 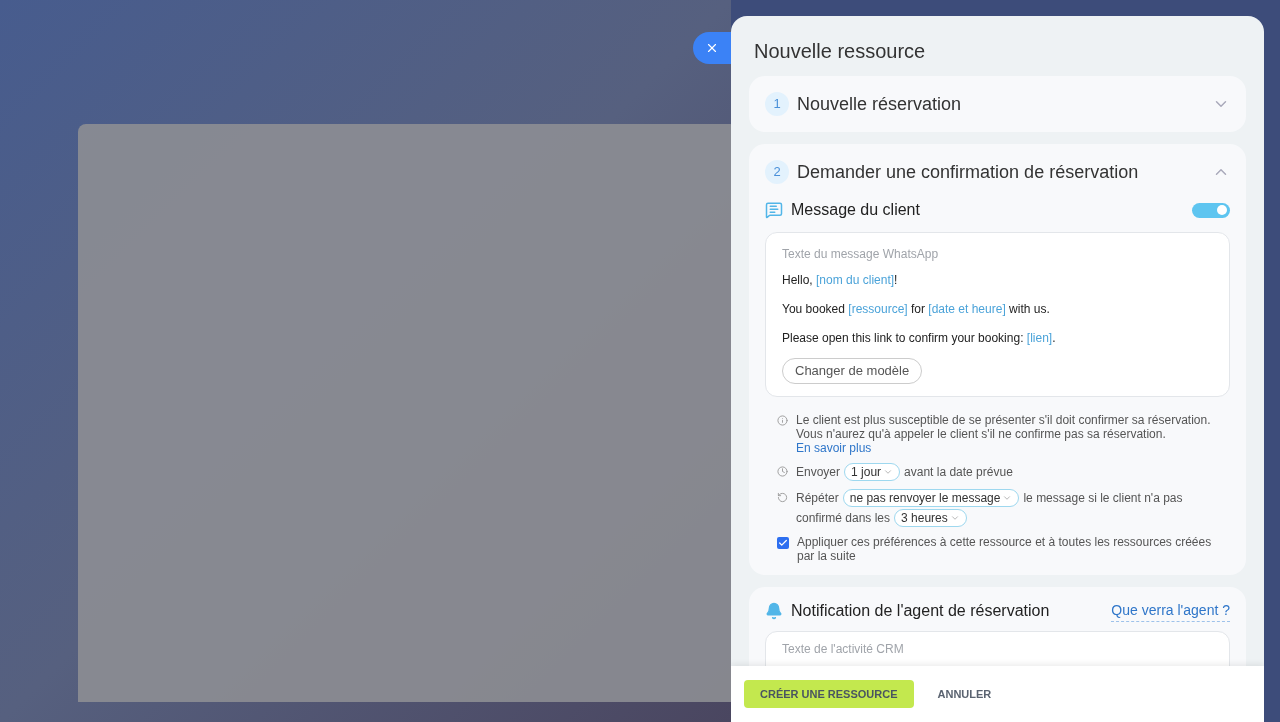 I want to click on setting-text: Répéter, so click(x=817, y=498).